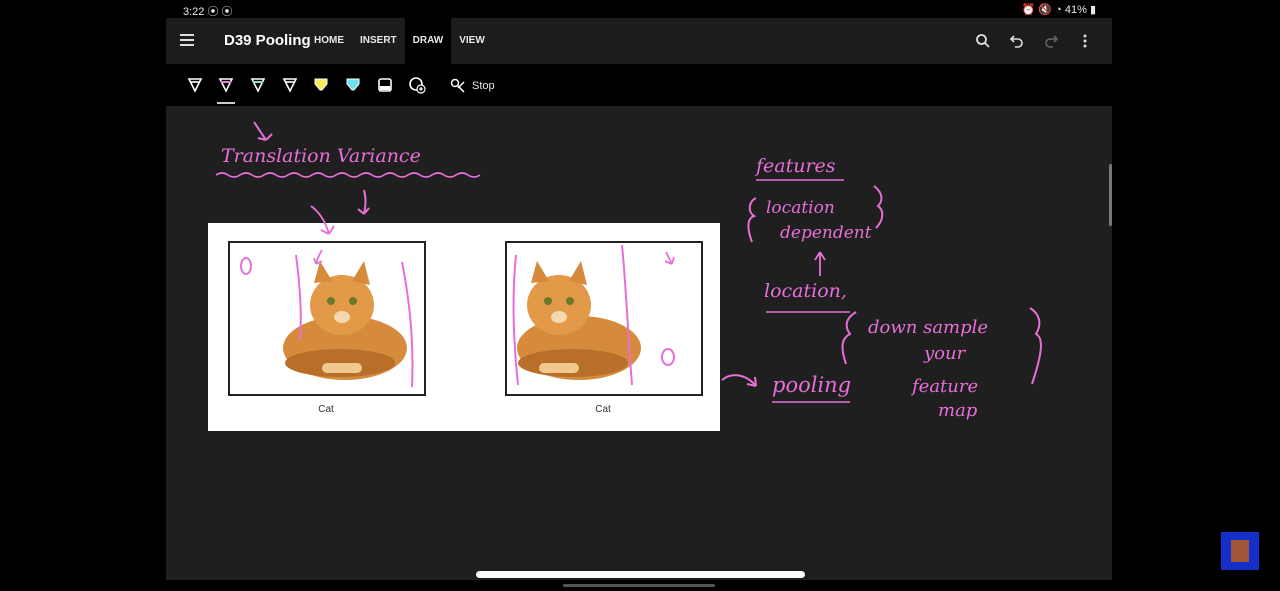  I want to click on ink-down-sample-1: down sample, so click(928, 327).